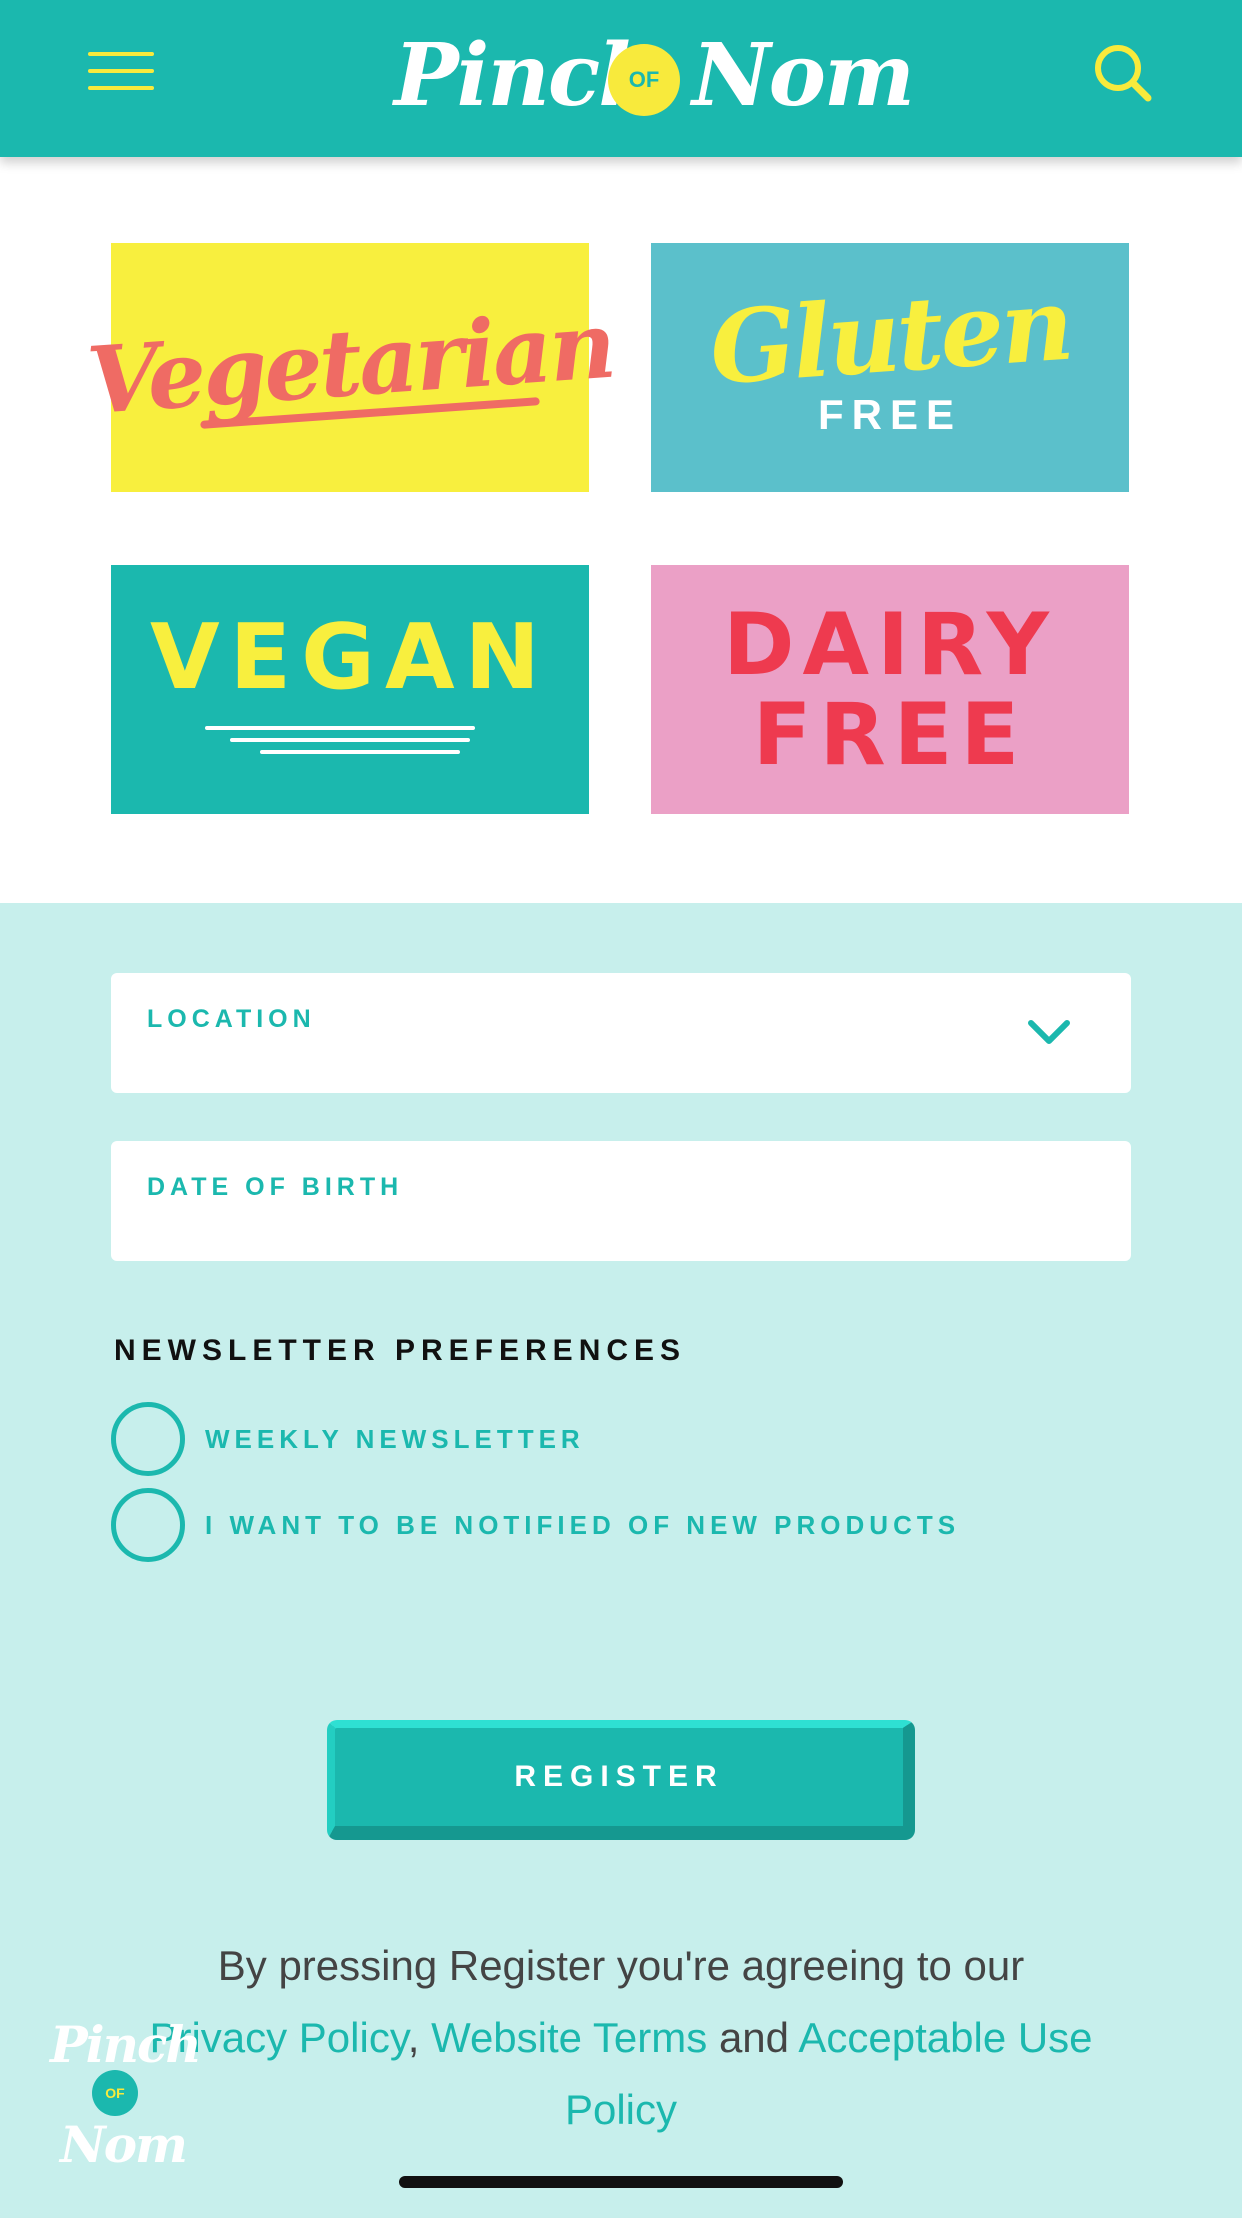 Image resolution: width=1242 pixels, height=2218 pixels. What do you see at coordinates (350, 657) in the screenshot?
I see `vegan-title: VEGAN` at bounding box center [350, 657].